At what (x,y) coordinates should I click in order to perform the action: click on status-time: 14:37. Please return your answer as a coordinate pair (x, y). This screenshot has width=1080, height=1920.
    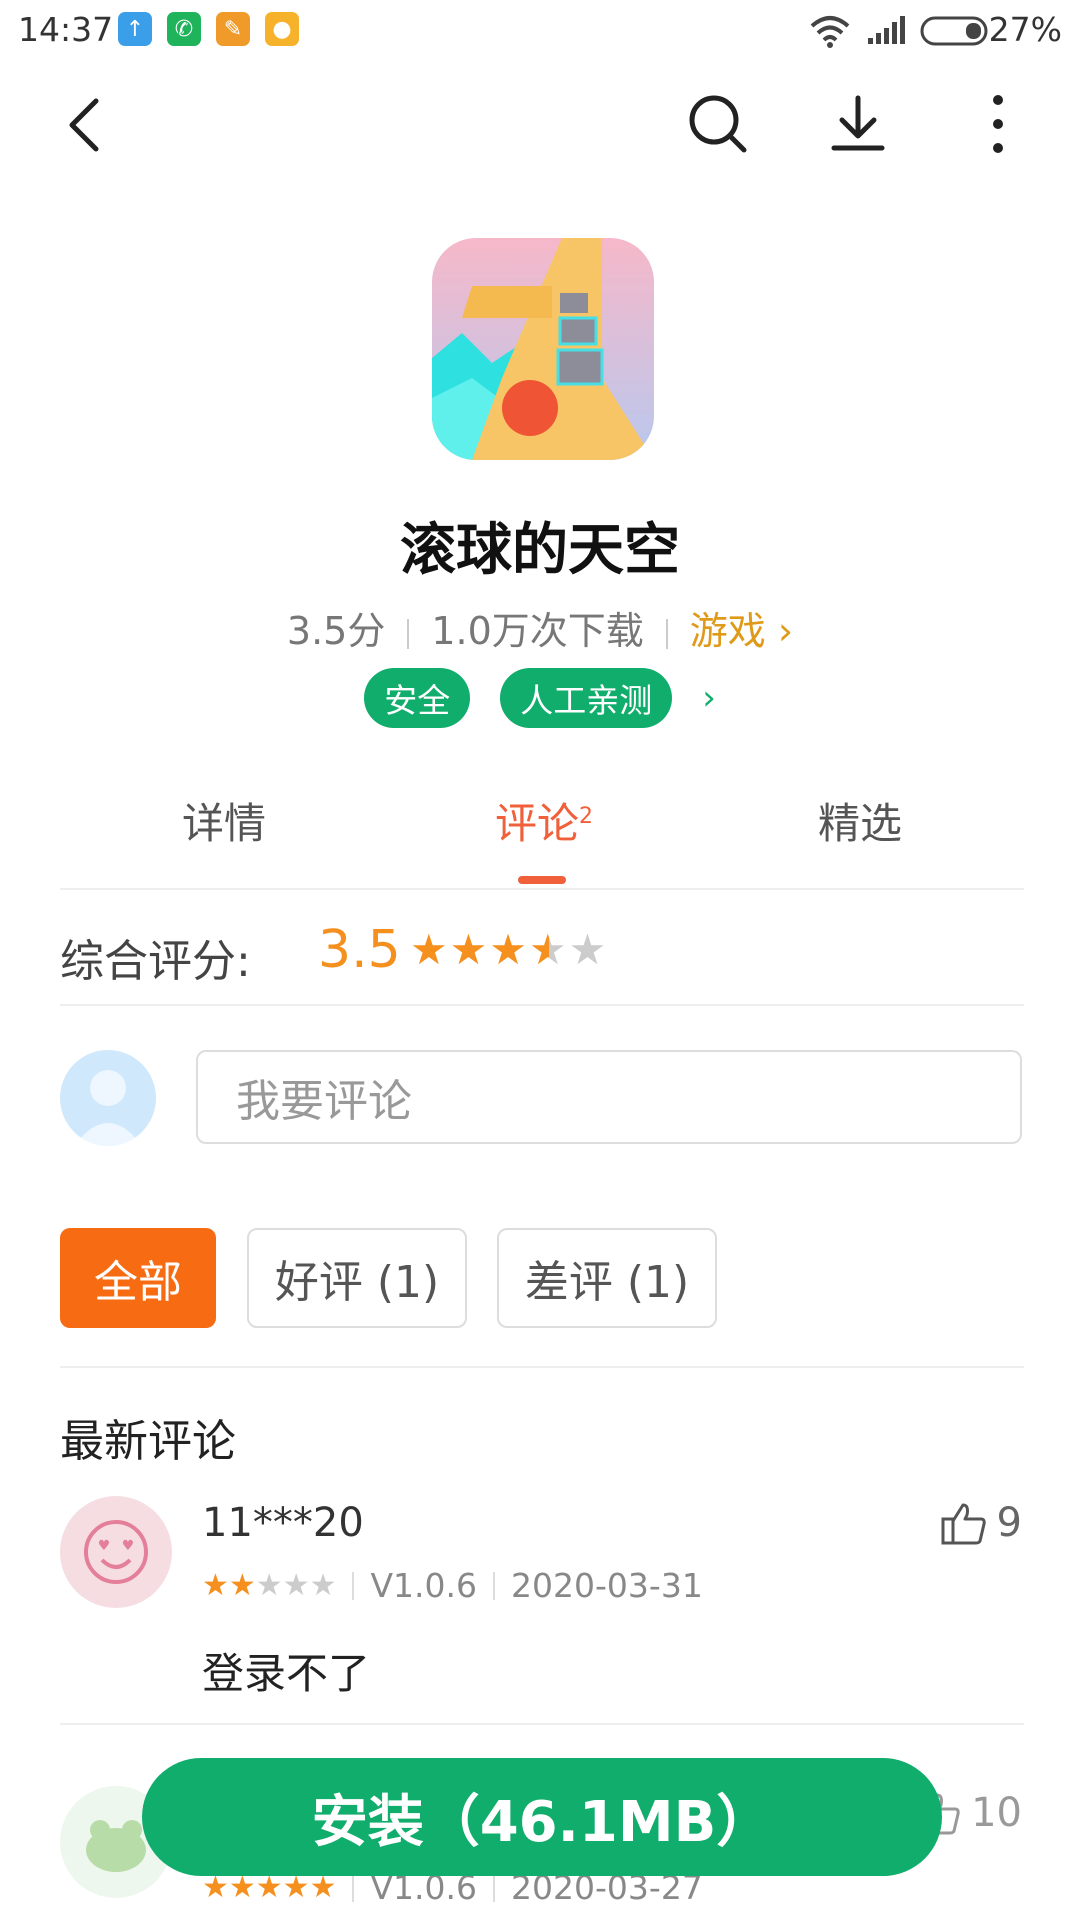
    Looking at the image, I should click on (66, 29).